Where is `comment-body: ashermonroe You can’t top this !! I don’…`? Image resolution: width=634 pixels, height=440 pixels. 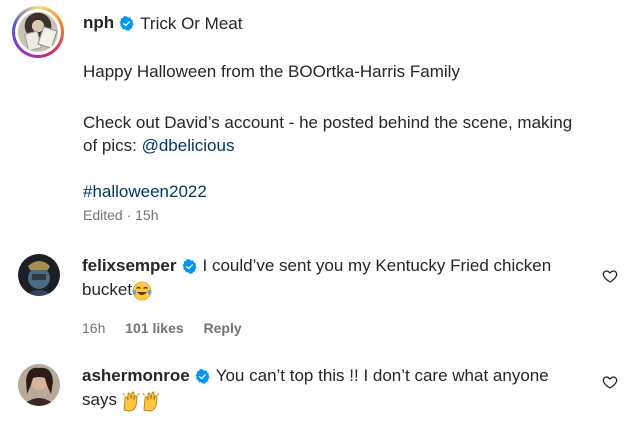
comment-body: ashermonroe You can’t top this !! I don’… is located at coordinates (332, 388).